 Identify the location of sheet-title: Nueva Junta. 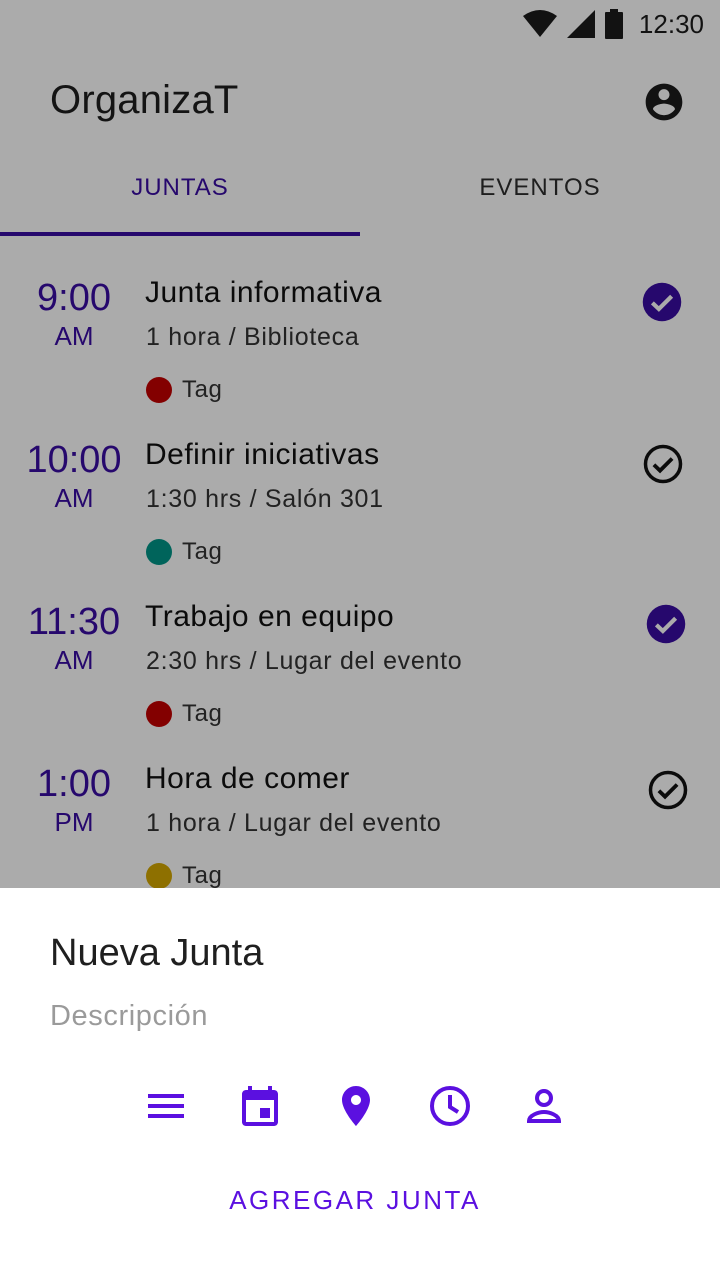
(157, 953).